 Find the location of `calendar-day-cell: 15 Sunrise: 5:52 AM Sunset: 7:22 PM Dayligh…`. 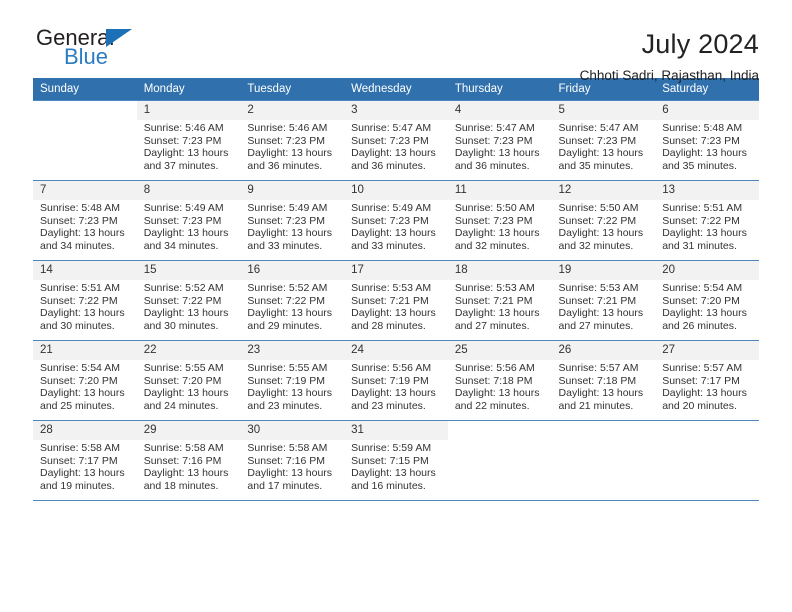

calendar-day-cell: 15 Sunrise: 5:52 AM Sunset: 7:22 PM Dayligh… is located at coordinates (188, 300).